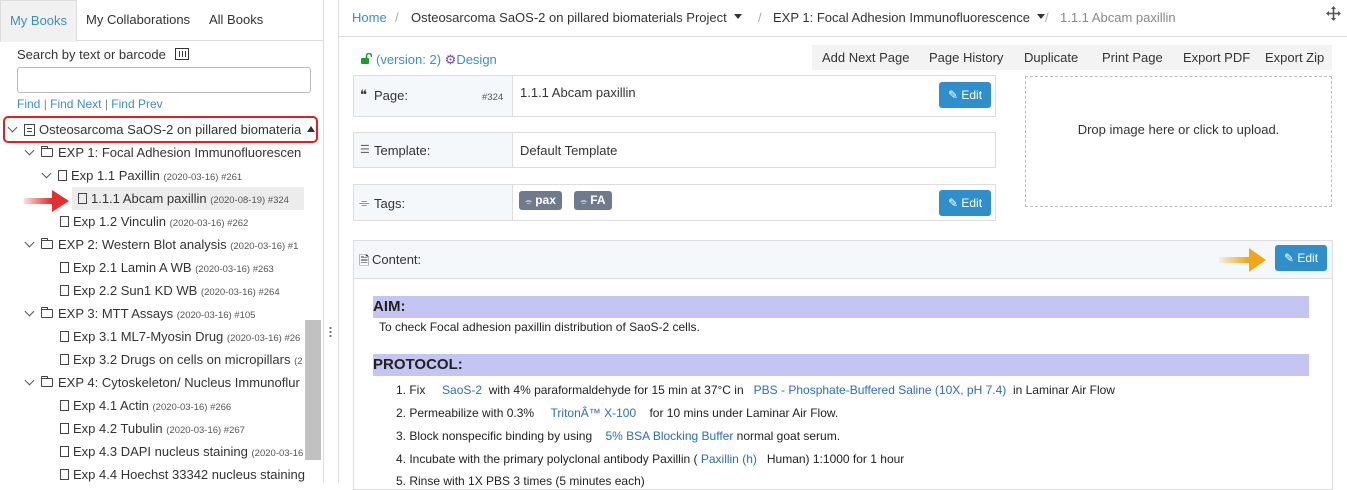 Image resolution: width=1347 pixels, height=490 pixels. I want to click on tree-node-label: EXP 4: Cytoskeleton/ Nucleus Immunoflur, so click(179, 382).